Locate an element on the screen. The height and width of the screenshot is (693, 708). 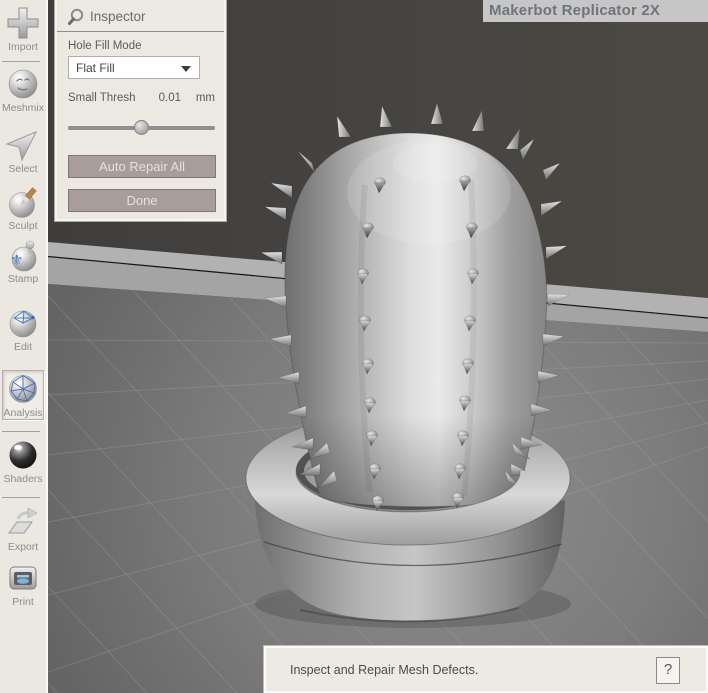
edit-wireframe-icon is located at coordinates (23, 323).